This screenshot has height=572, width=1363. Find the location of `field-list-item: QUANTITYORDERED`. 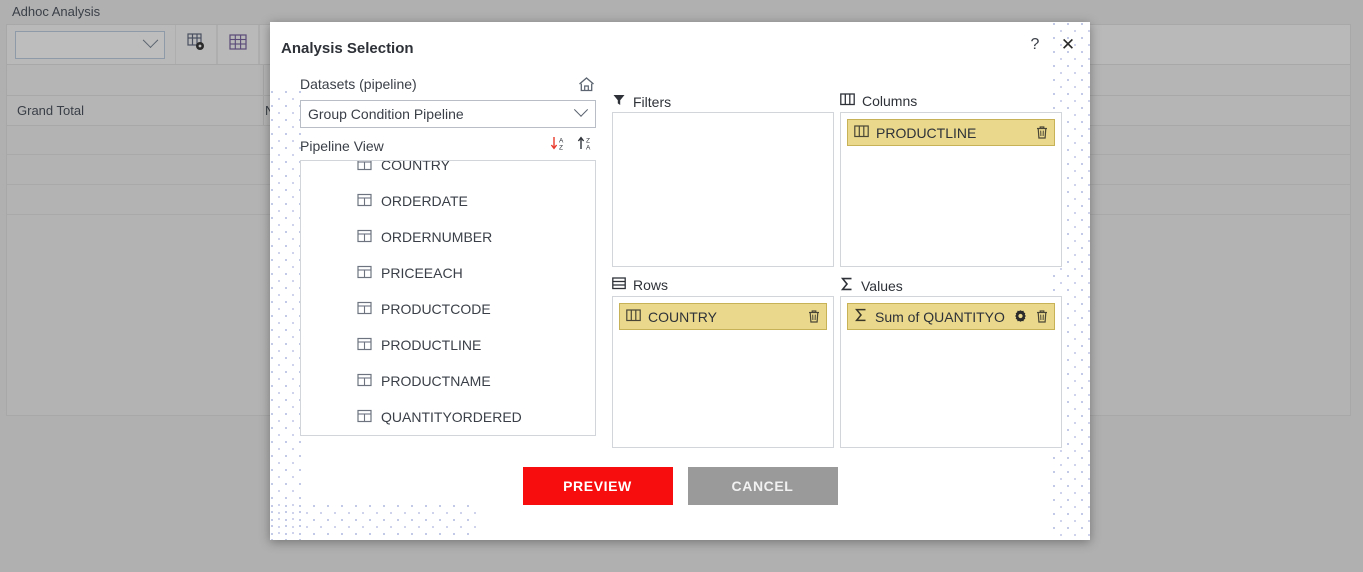

field-list-item: QUANTITYORDERED is located at coordinates (448, 417).